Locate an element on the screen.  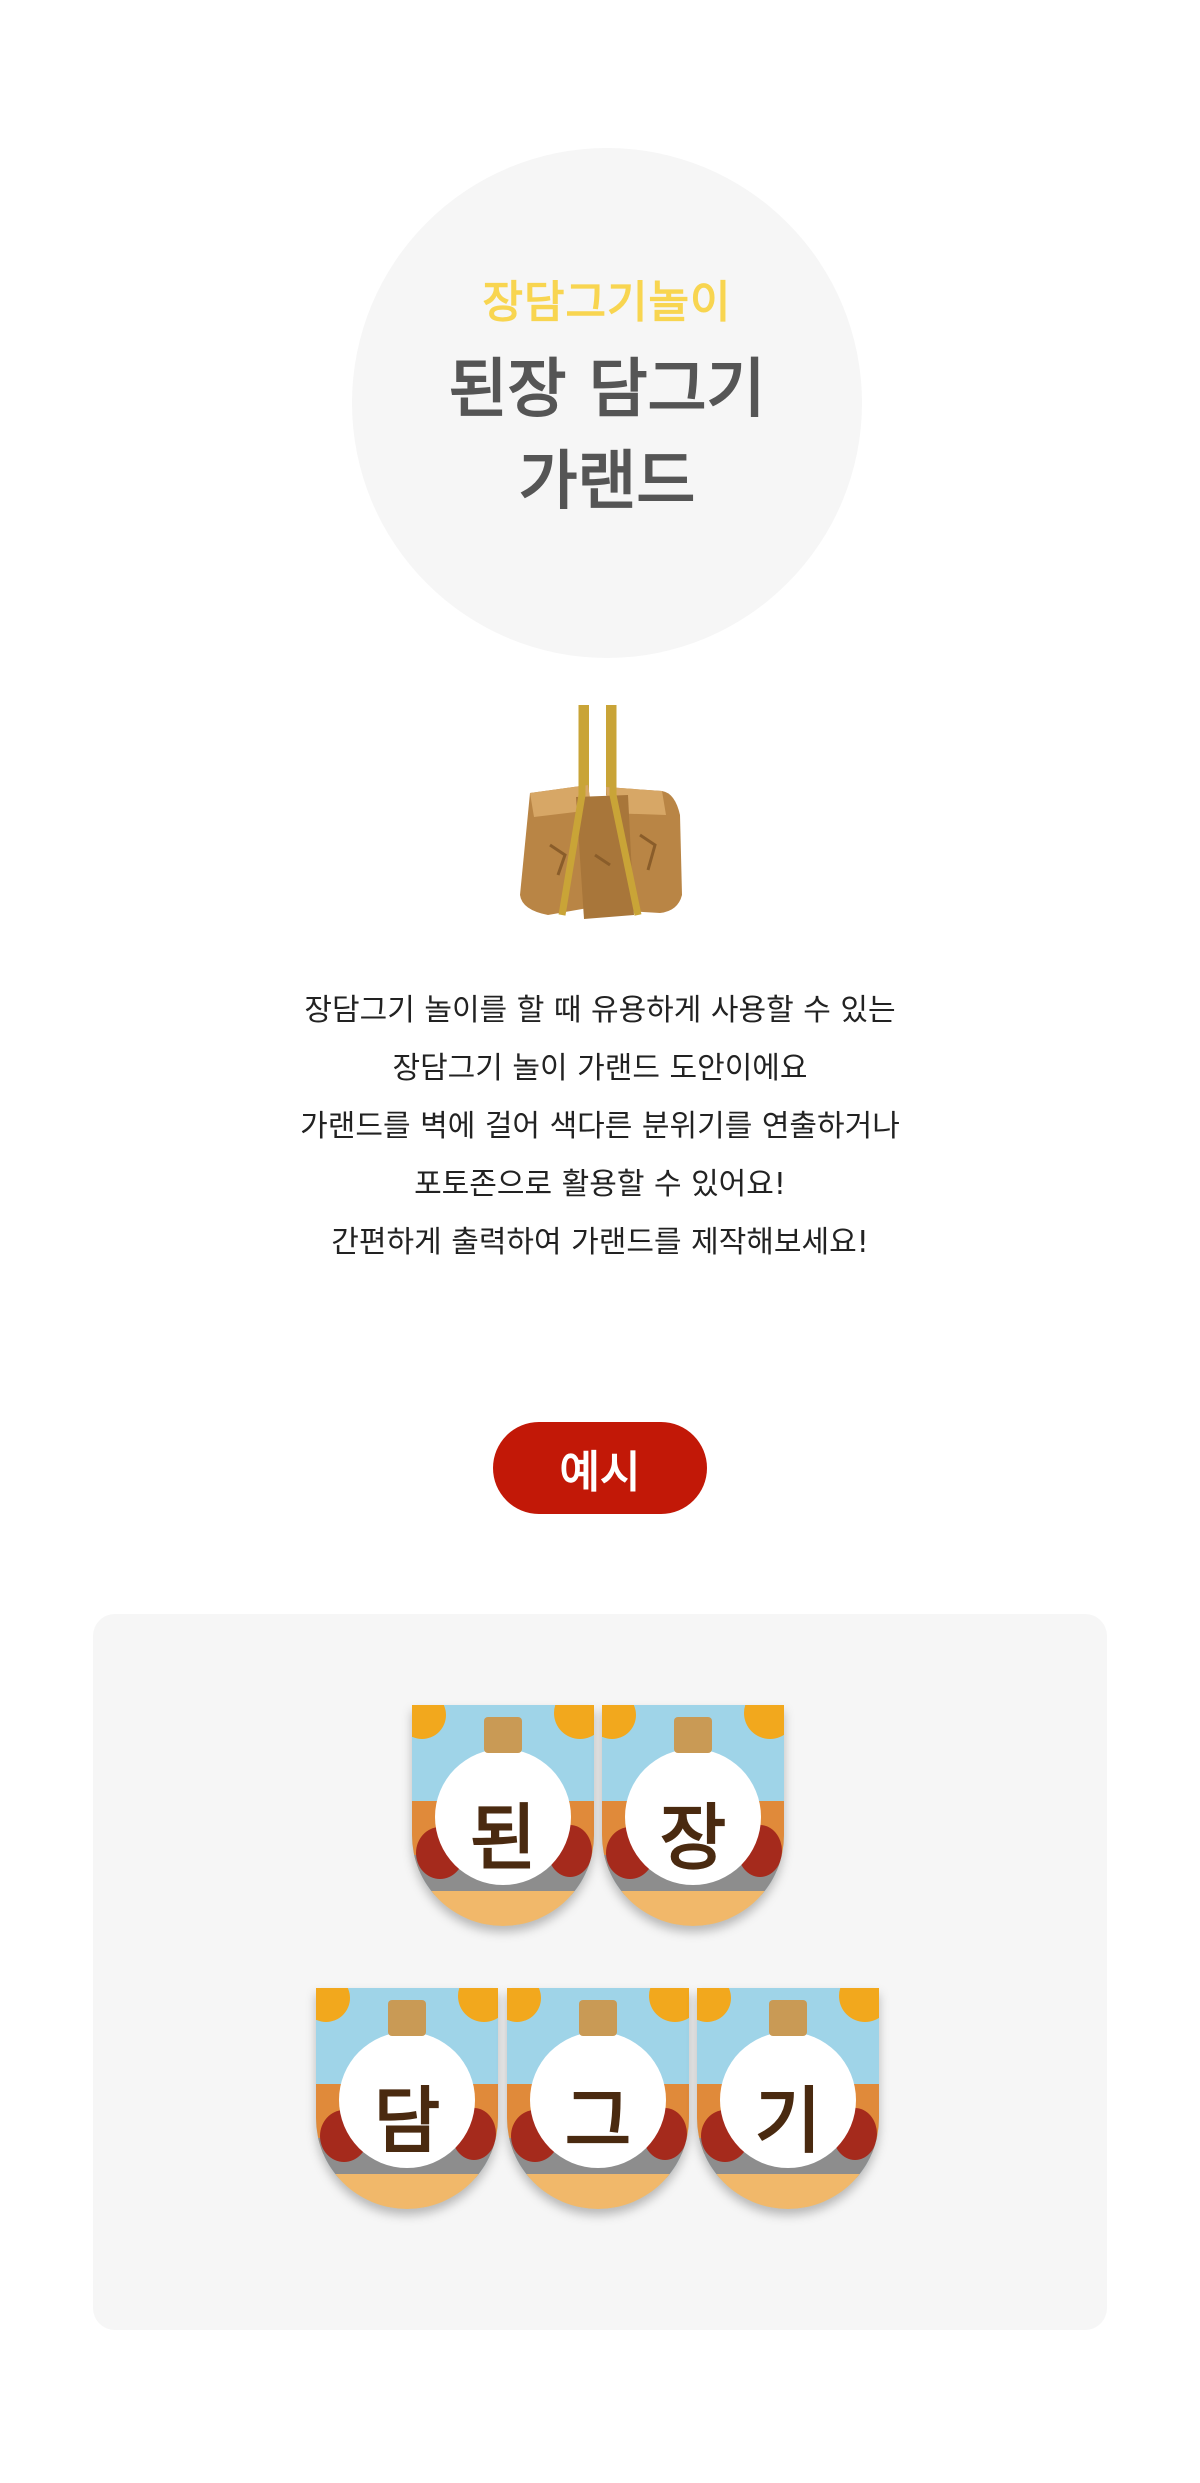
garland-pennant: 기 is located at coordinates (788, 2099).